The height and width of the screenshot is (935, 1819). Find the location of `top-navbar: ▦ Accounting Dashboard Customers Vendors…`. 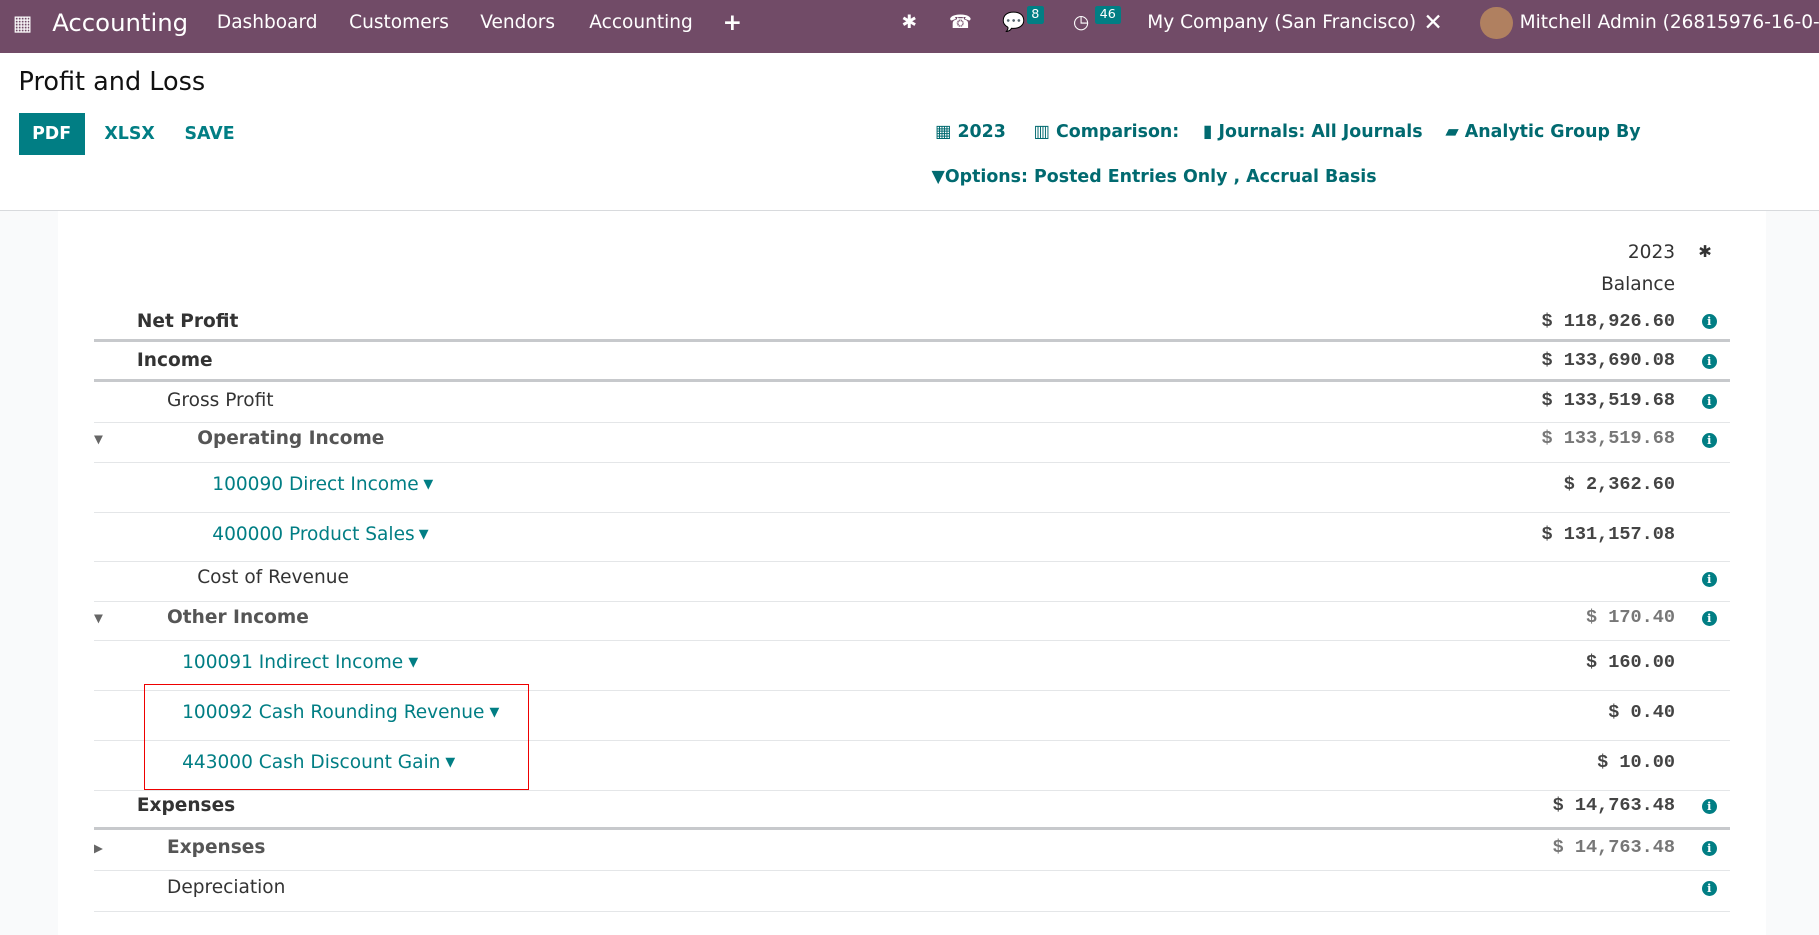

top-navbar: ▦ Accounting Dashboard Customers Vendors… is located at coordinates (909, 27).